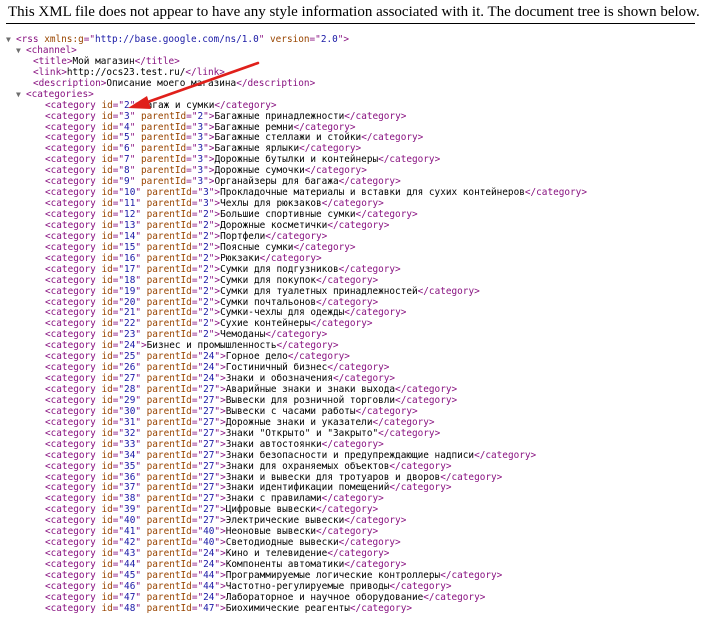  Describe the element at coordinates (287, 608) in the screenshot. I see `category-name: Биохимические реагенты` at that location.